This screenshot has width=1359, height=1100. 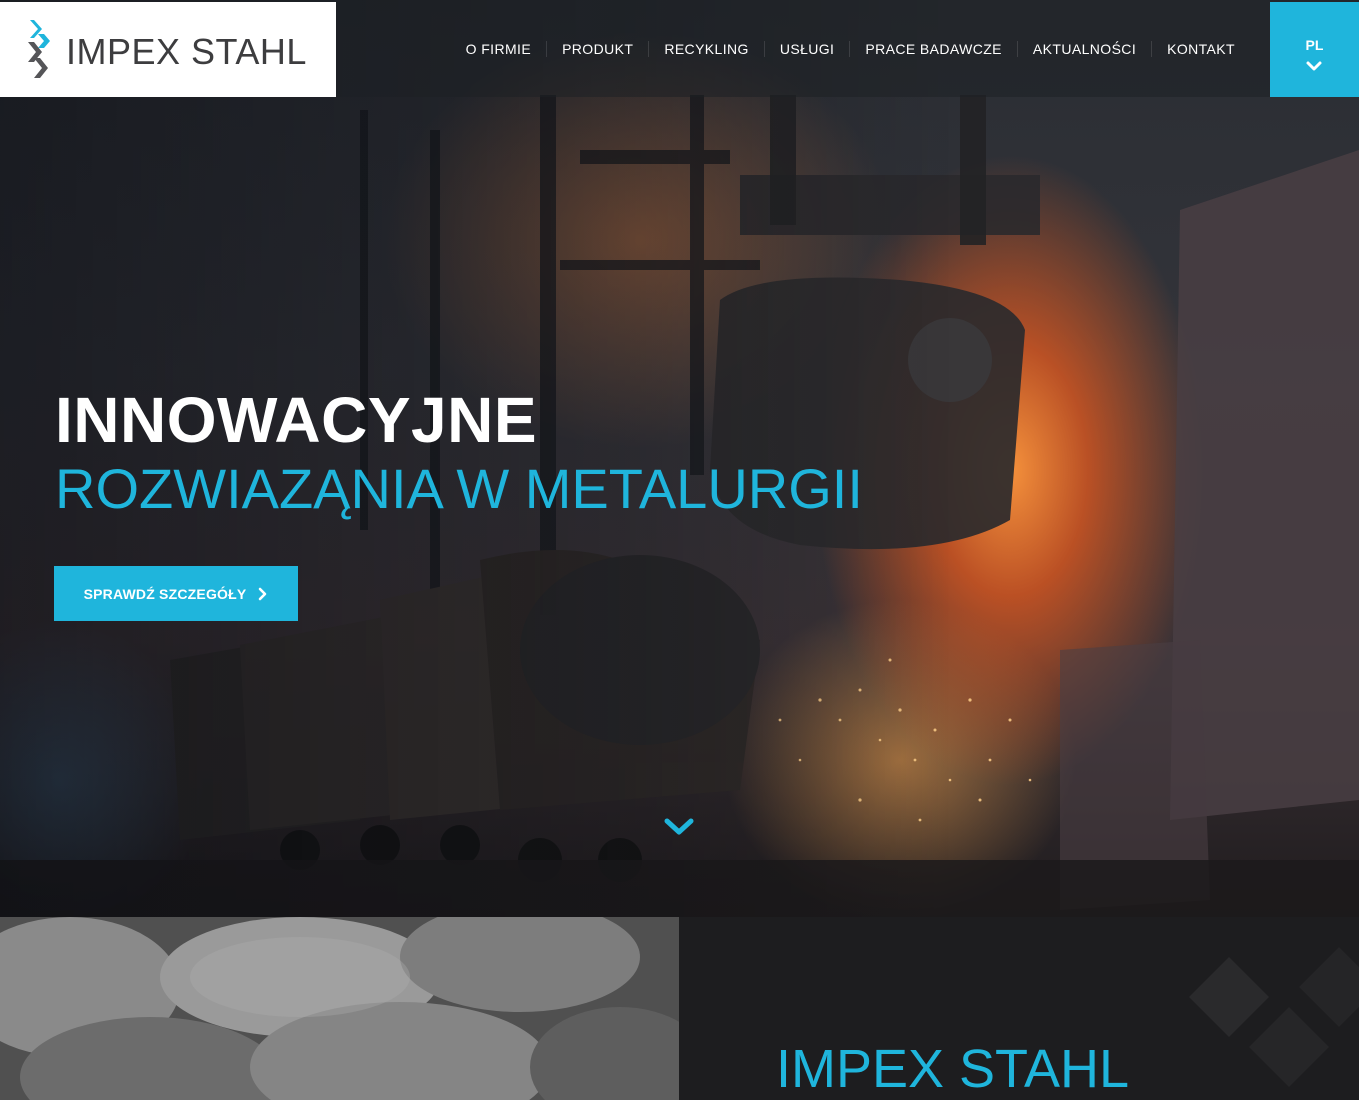 I want to click on nav-item-prace-badawcze: PRACE BADAWCZE, so click(x=933, y=48).